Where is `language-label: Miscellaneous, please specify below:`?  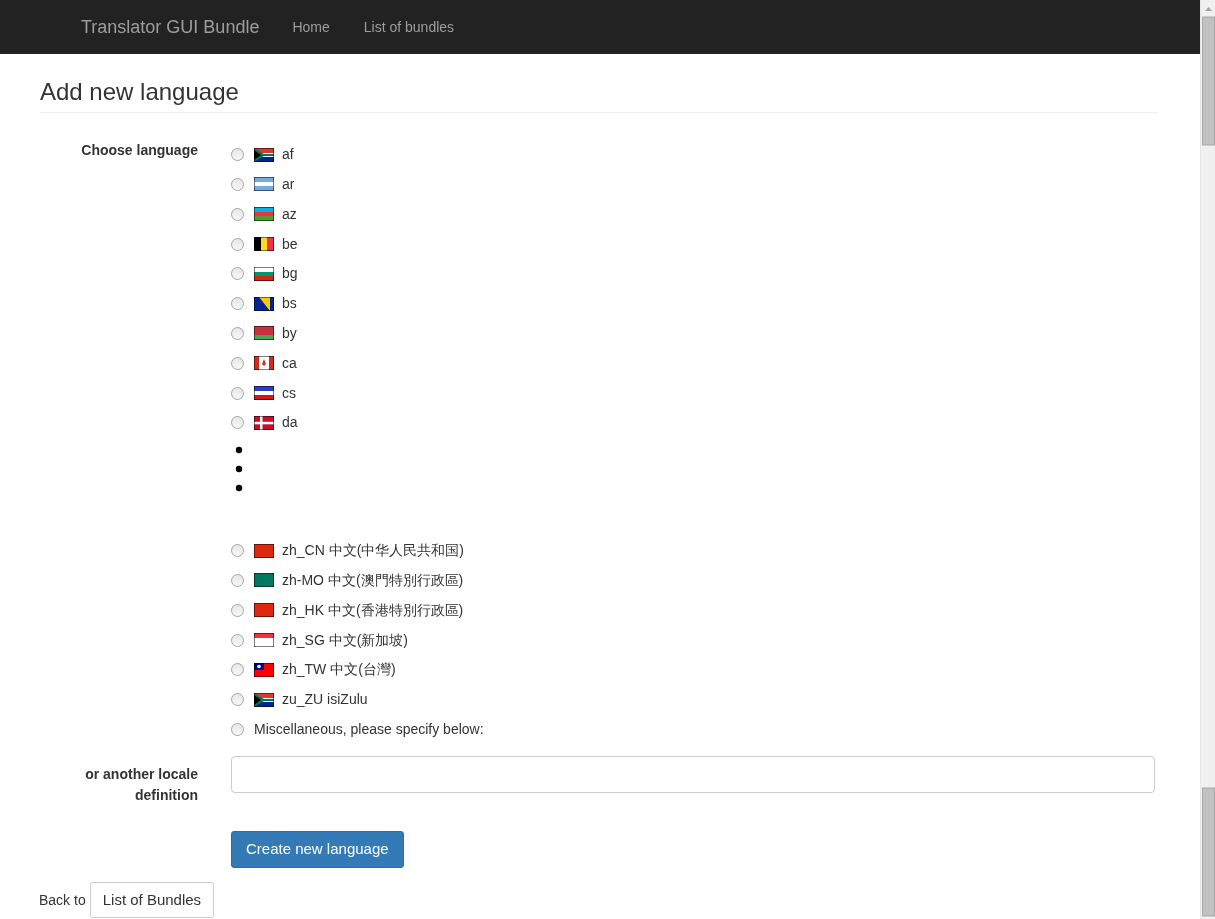 language-label: Miscellaneous, please specify below: is located at coordinates (369, 729).